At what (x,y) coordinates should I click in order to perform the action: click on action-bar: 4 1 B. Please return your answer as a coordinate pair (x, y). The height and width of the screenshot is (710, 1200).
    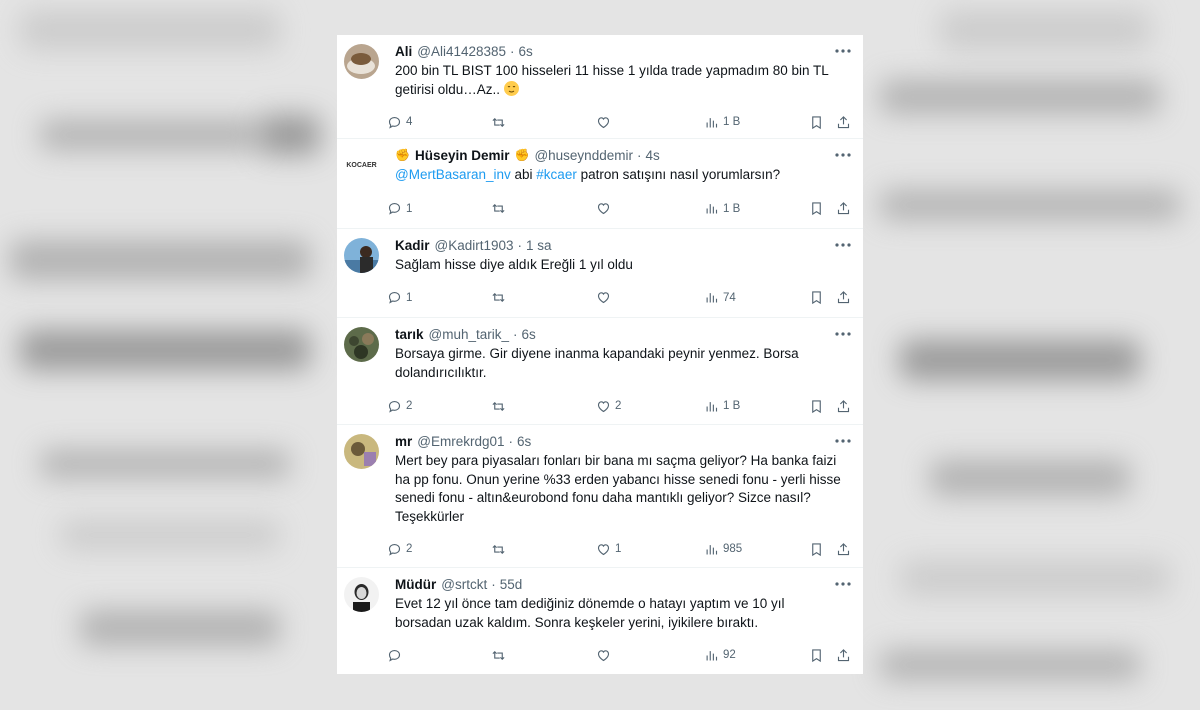
    Looking at the image, I should click on (619, 122).